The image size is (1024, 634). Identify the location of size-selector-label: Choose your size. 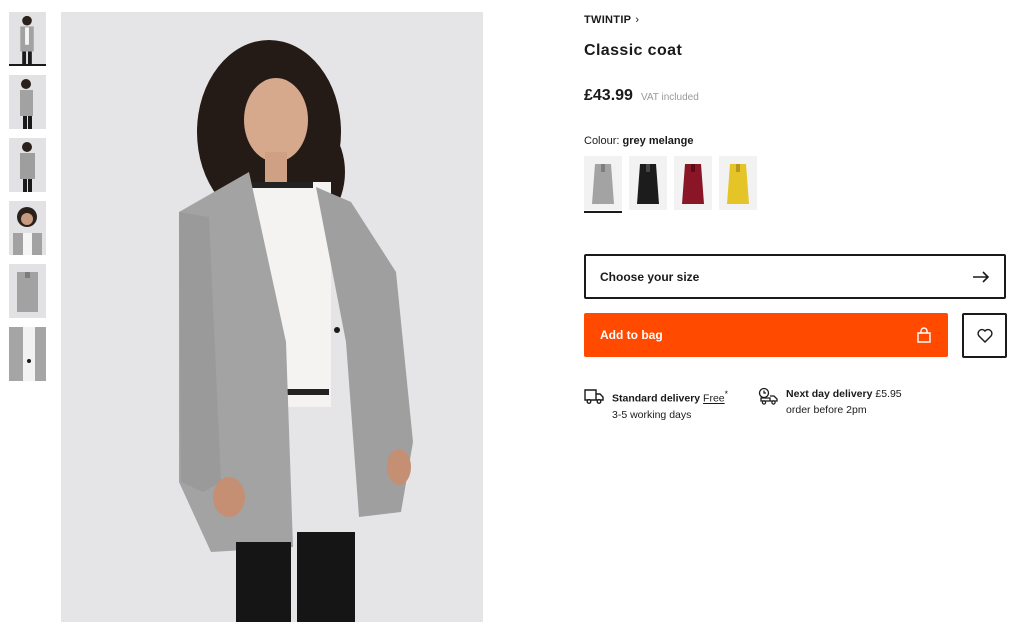
(650, 276).